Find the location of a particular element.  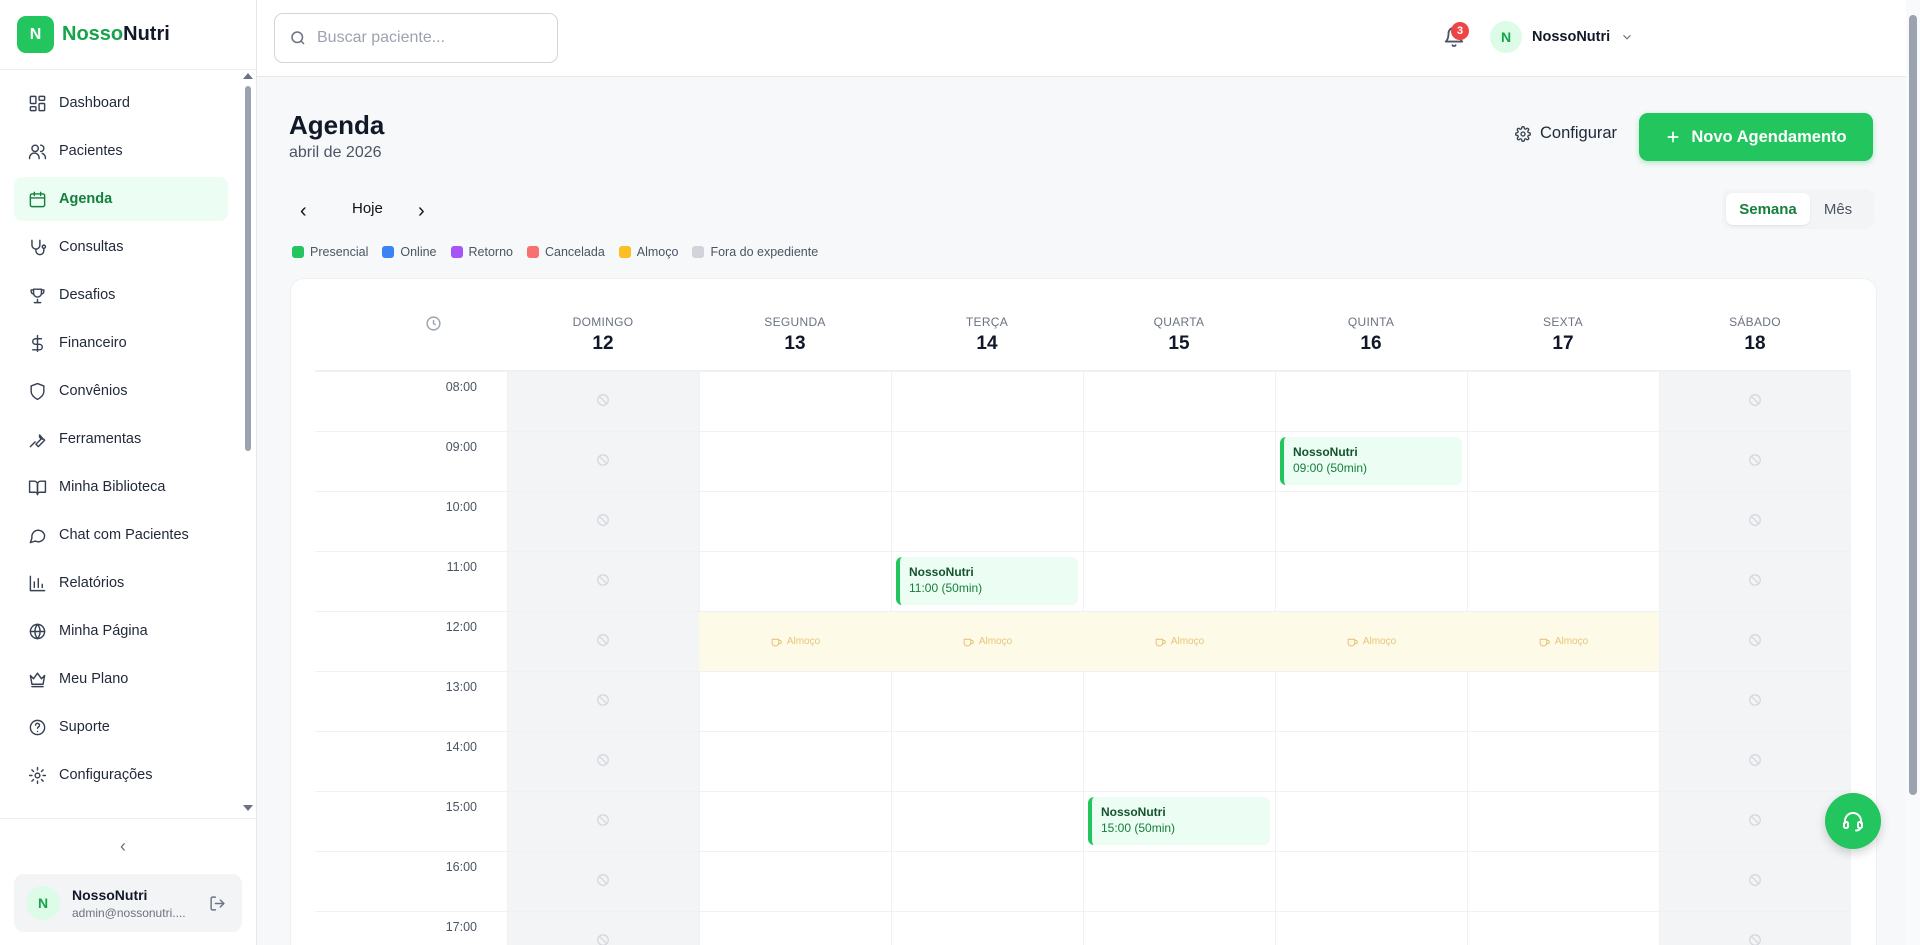

legend-label: Presencial is located at coordinates (339, 252).